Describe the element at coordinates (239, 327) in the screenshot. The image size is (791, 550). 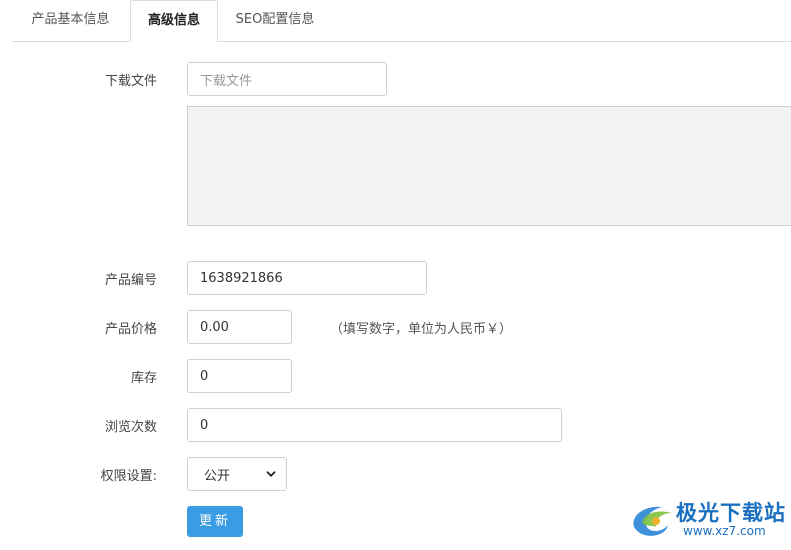
I see `product-price-input: 0.00` at that location.